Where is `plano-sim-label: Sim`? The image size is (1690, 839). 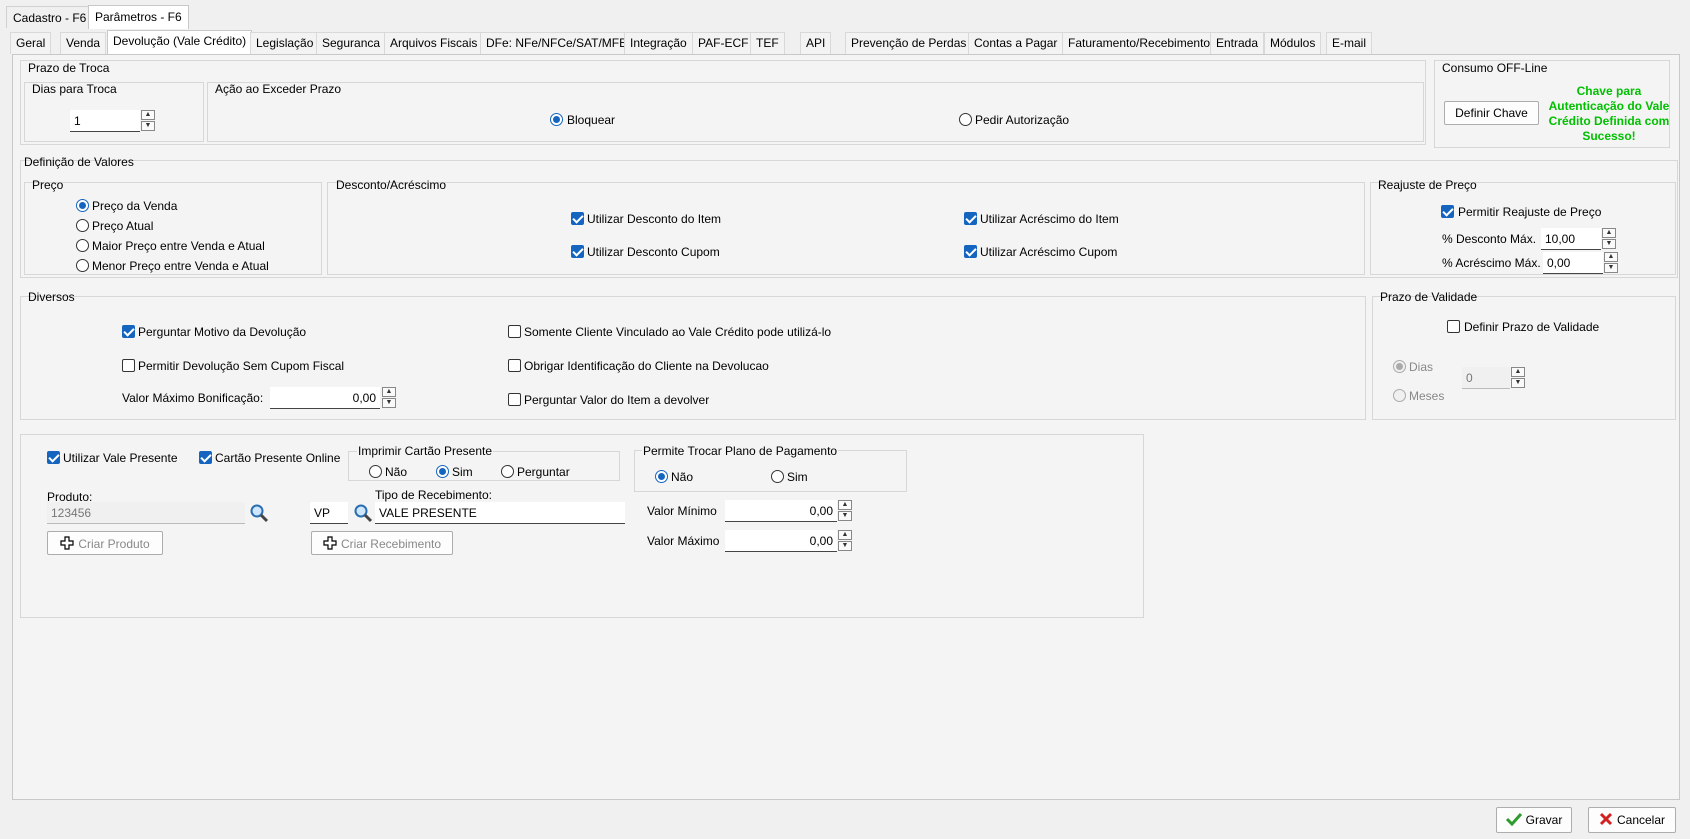 plano-sim-label: Sim is located at coordinates (797, 477).